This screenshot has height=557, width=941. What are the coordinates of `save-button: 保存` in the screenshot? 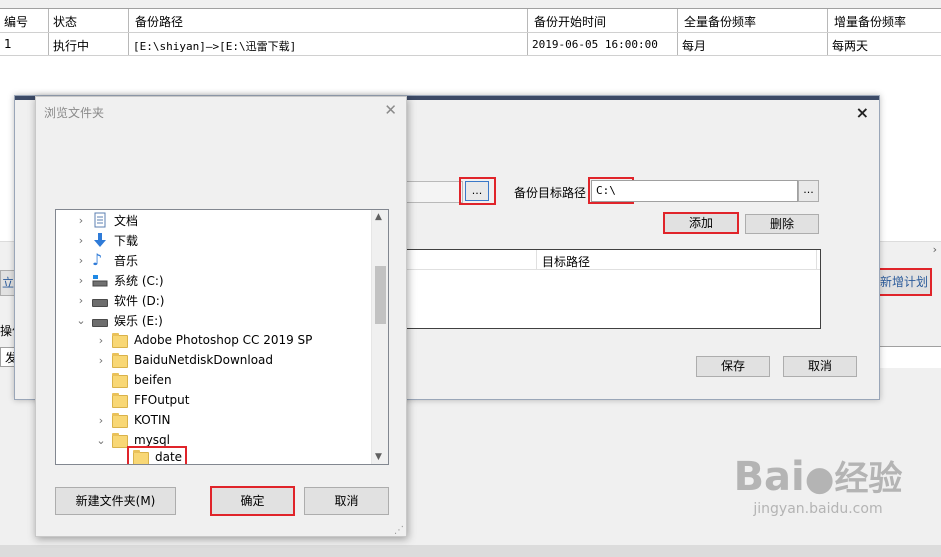 It's located at (733, 366).